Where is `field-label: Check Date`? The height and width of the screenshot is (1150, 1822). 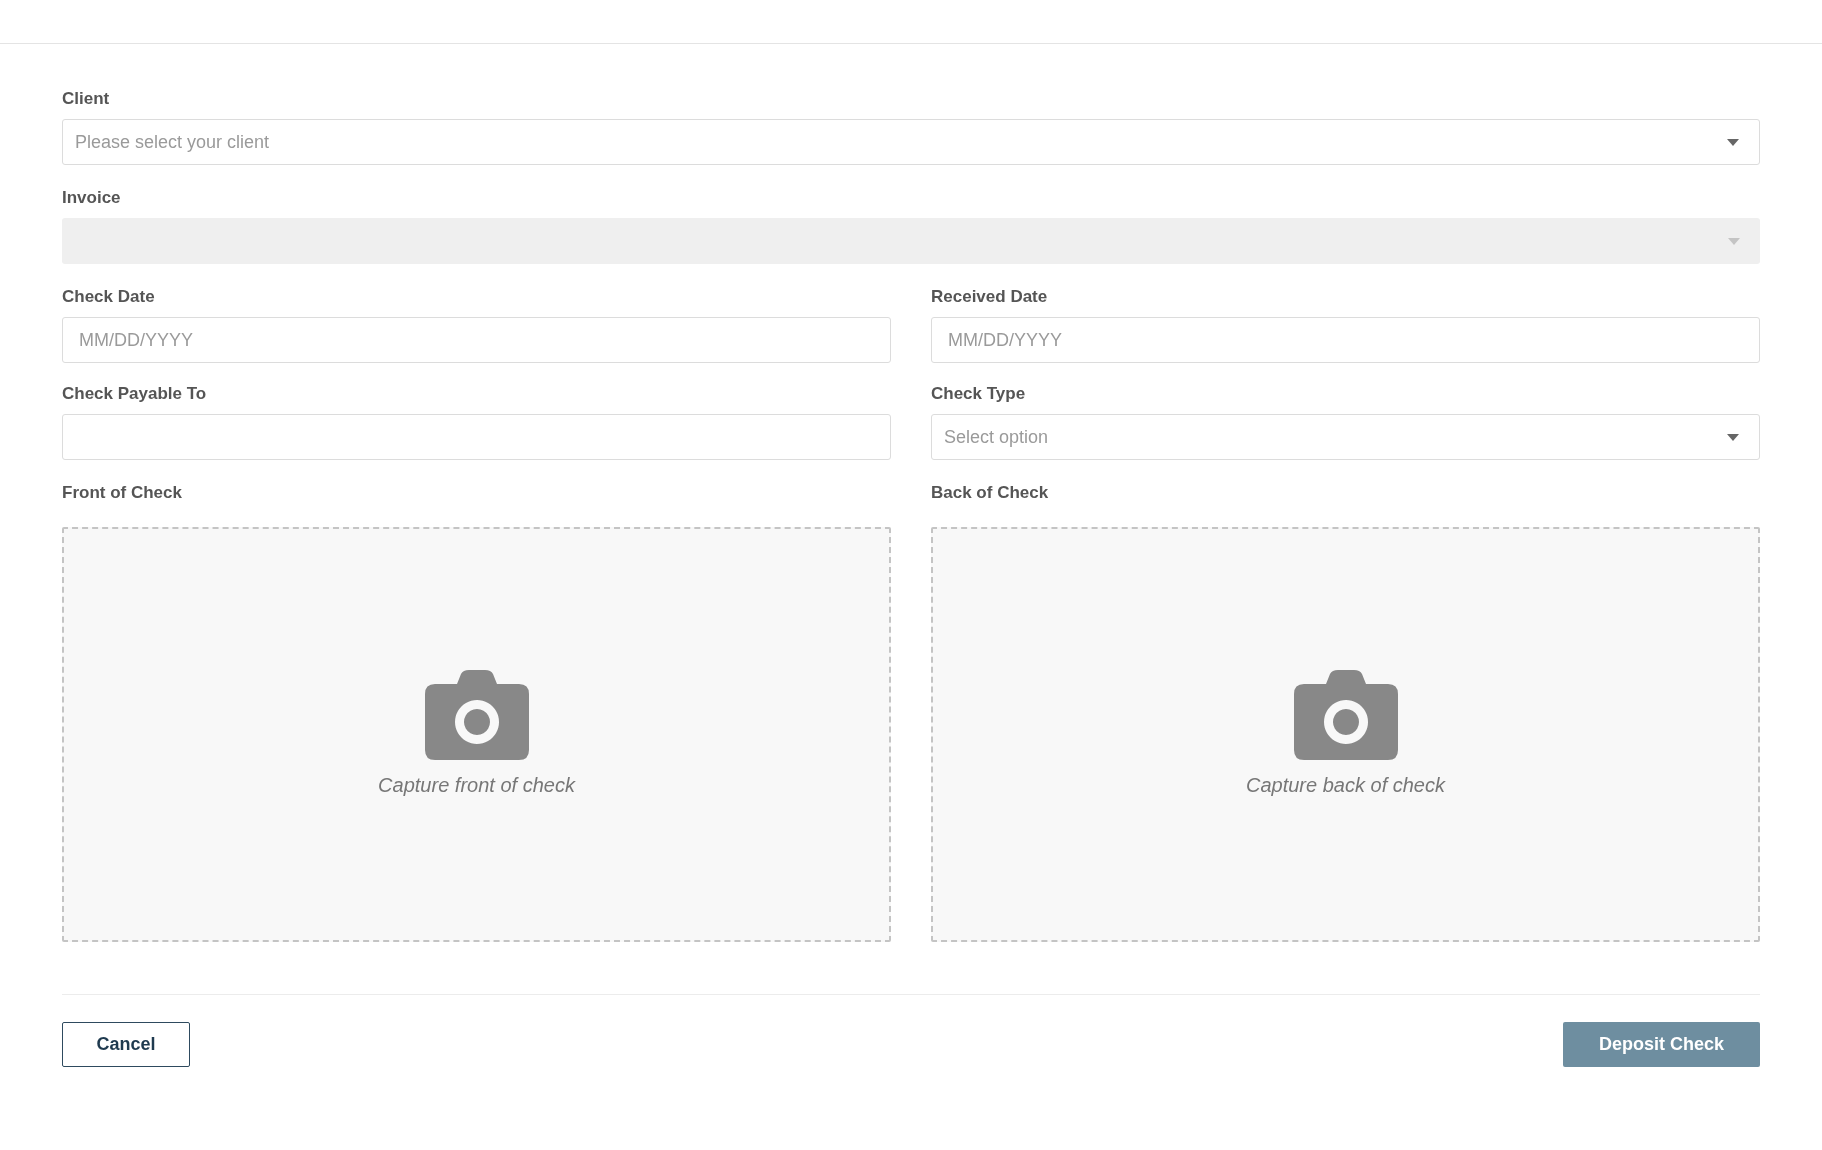 field-label: Check Date is located at coordinates (109, 297).